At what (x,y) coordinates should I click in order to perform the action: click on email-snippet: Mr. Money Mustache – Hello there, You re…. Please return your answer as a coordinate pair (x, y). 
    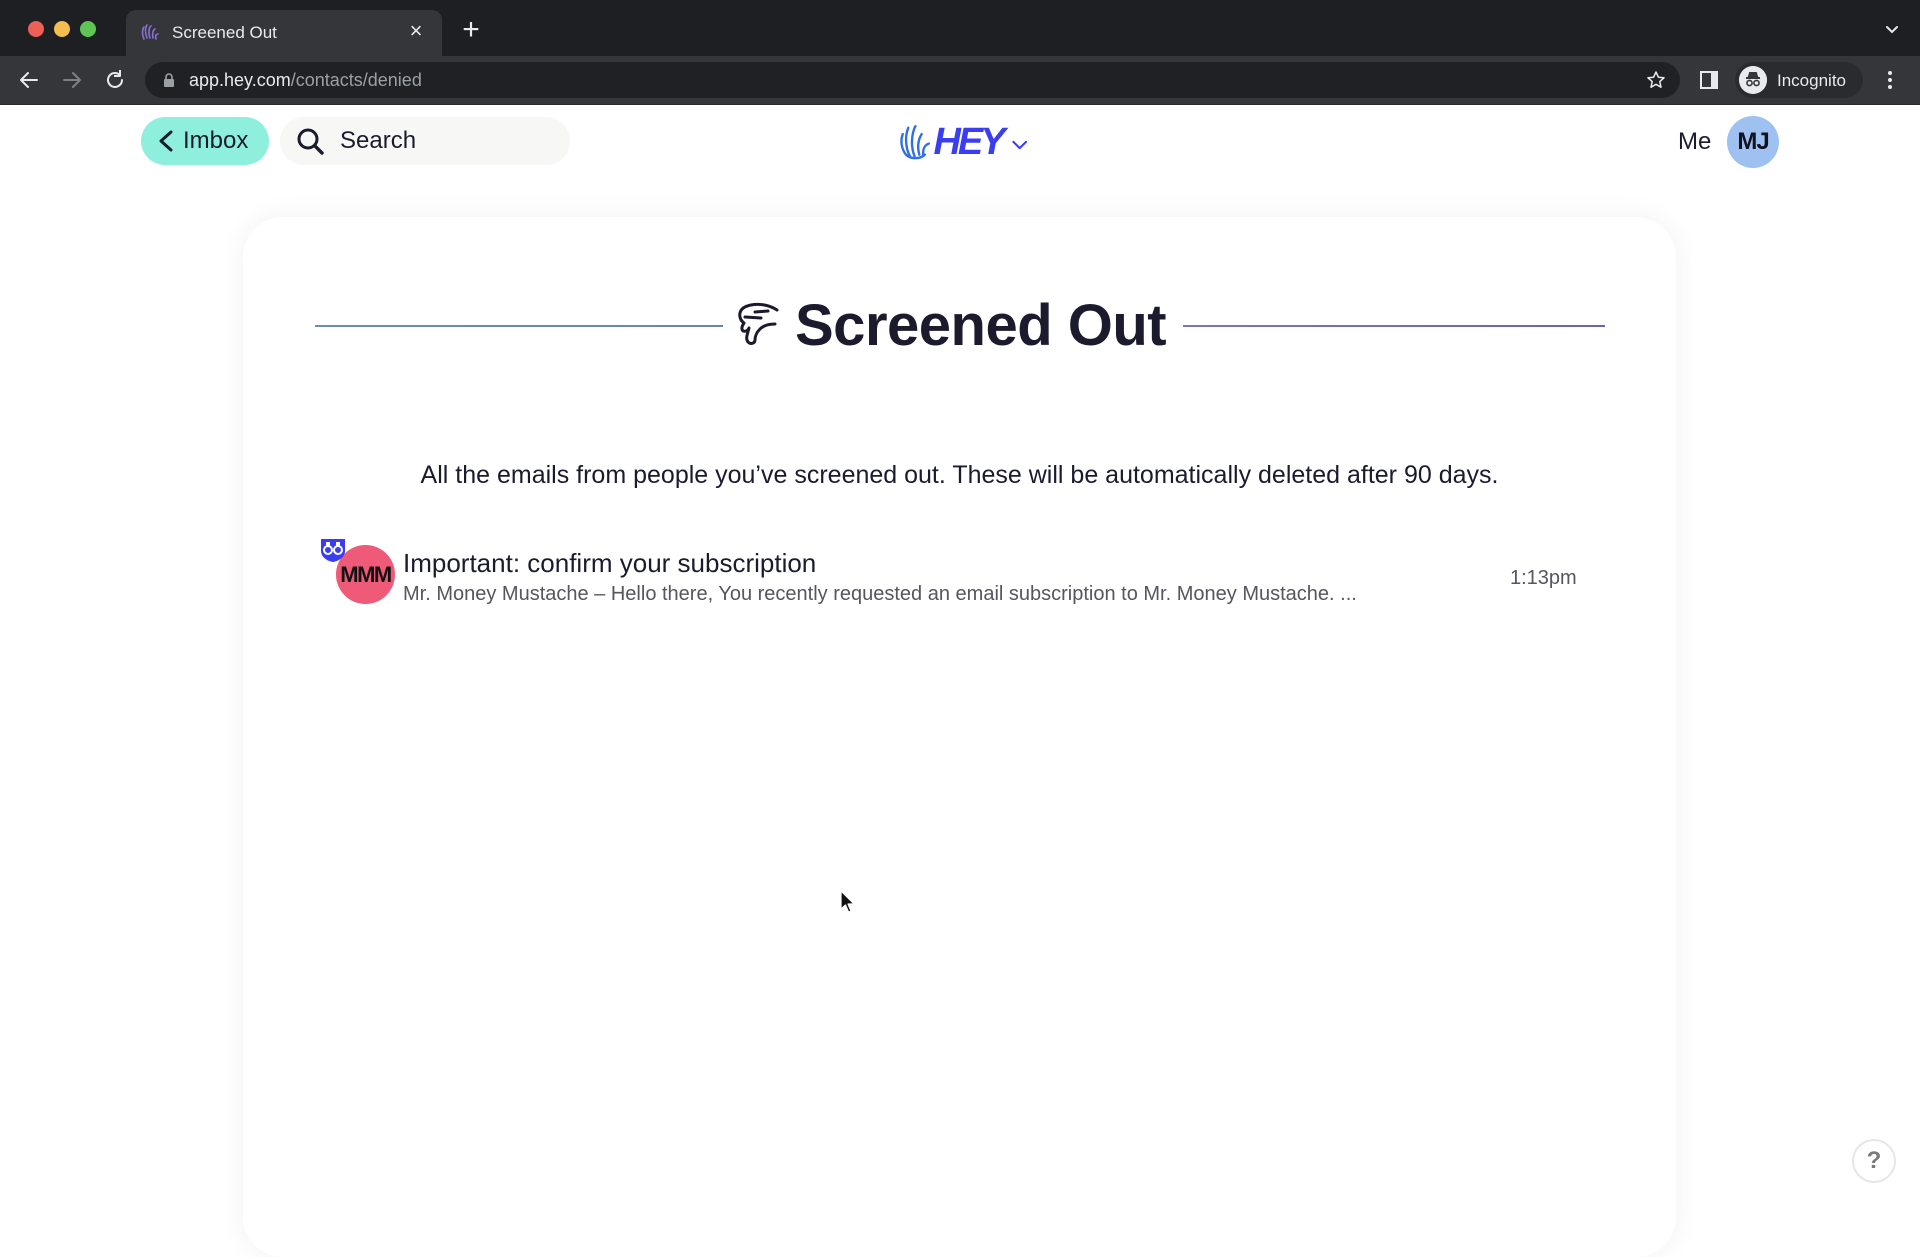
    Looking at the image, I should click on (880, 594).